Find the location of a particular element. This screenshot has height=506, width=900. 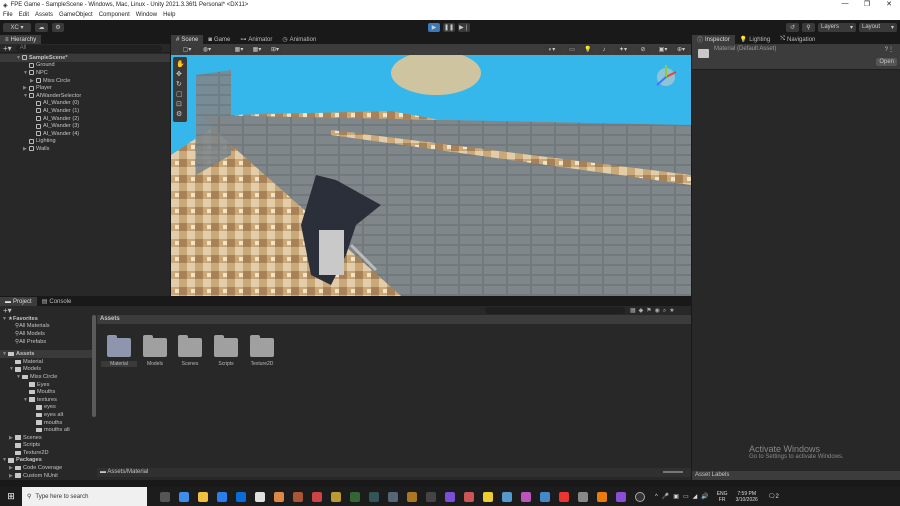

hierarchy-item: AI_Wander (1) is located at coordinates (85, 111).